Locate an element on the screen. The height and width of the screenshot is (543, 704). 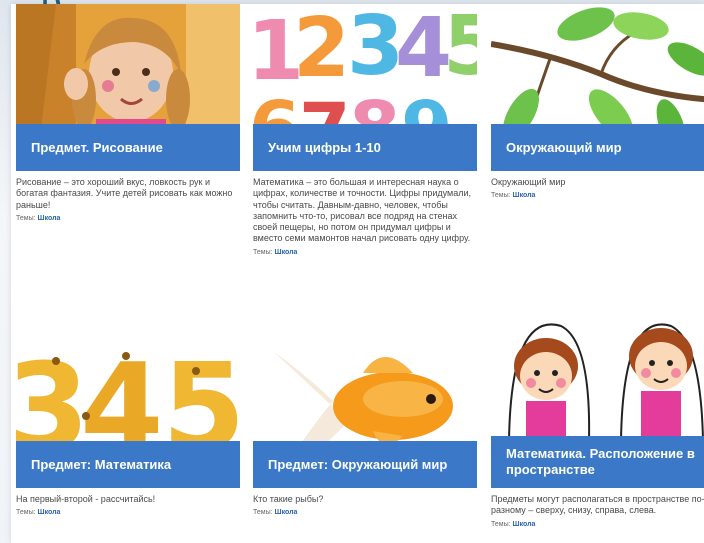
card-description: На первый-второй - рассчитайсь! is located at coordinates (86, 499).